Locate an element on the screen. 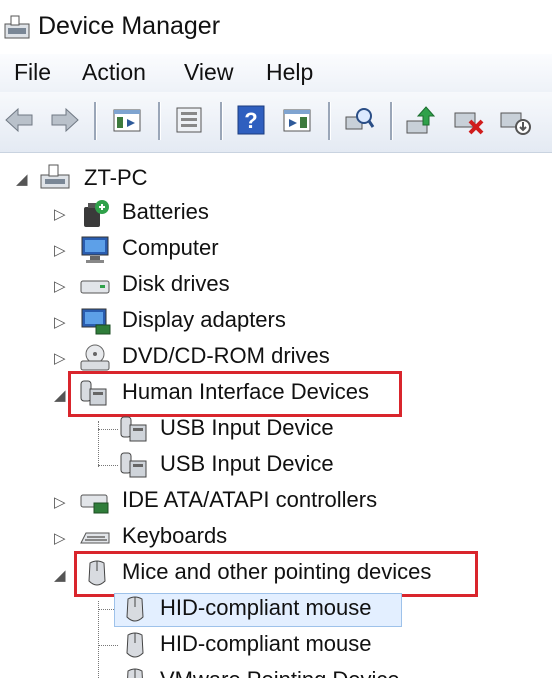 The width and height of the screenshot is (552, 678). tree-item-batteries: ▷ Batteries is located at coordinates (276, 213).